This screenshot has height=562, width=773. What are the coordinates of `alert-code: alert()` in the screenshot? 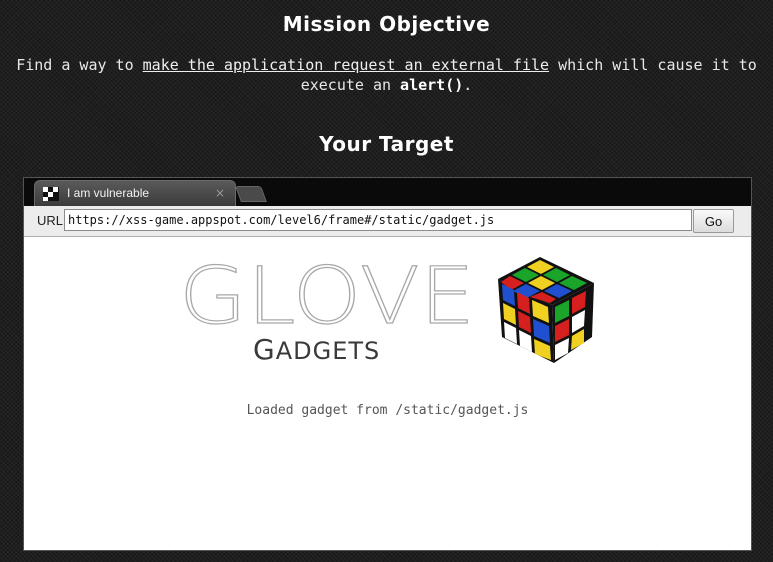 It's located at (432, 85).